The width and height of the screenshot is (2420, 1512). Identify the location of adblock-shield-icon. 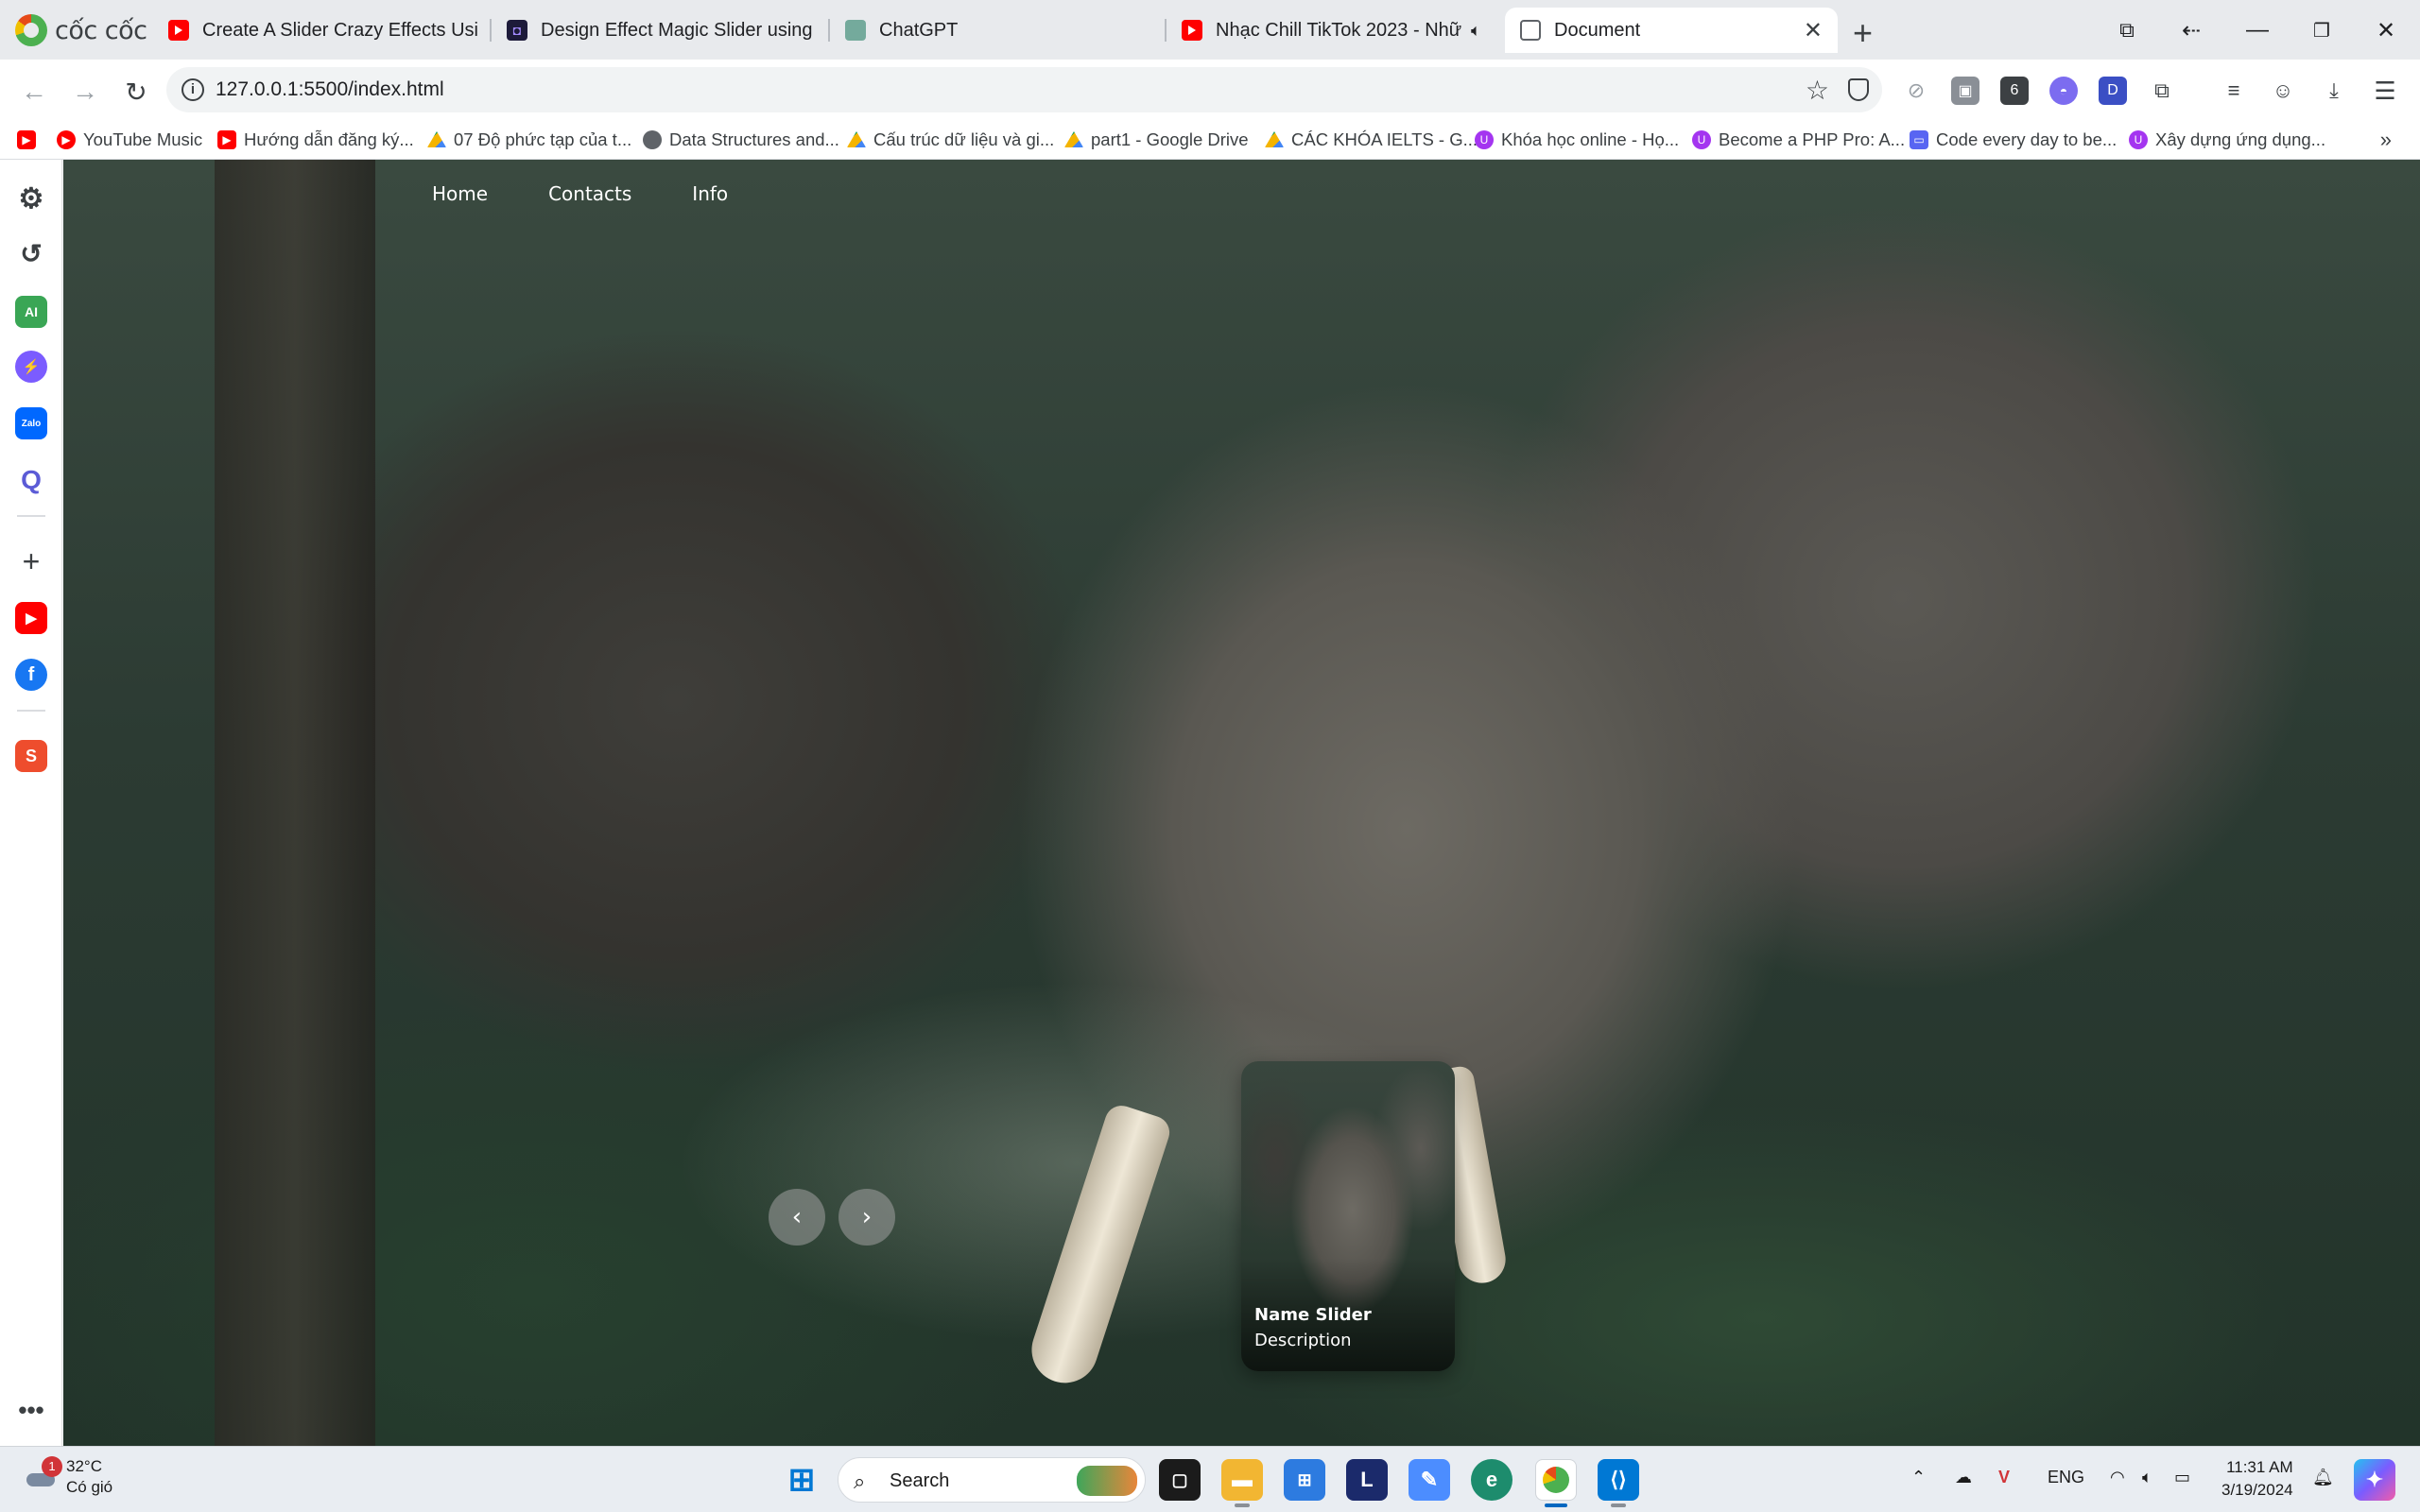
(1858, 89).